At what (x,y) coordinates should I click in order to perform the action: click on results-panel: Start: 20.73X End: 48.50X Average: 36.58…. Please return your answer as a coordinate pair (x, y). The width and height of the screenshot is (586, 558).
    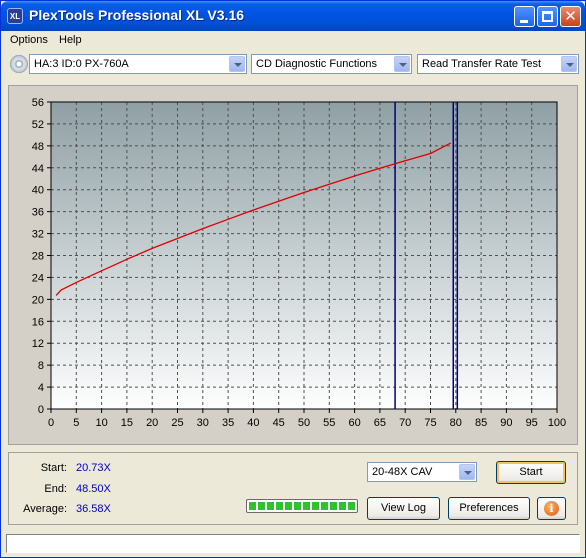
    Looking at the image, I should click on (293, 488).